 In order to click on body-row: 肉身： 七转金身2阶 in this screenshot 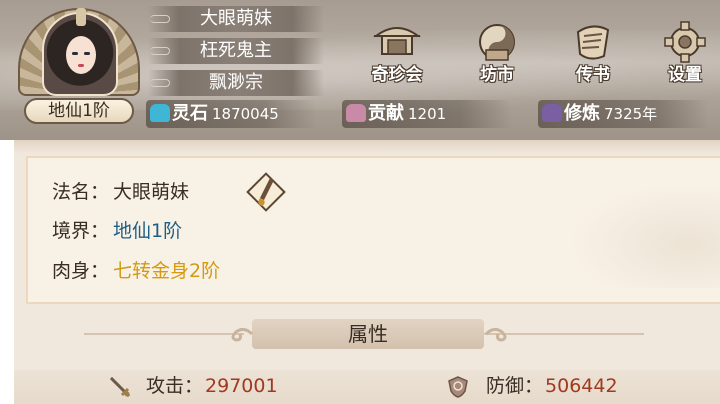, I will do `click(136, 271)`.